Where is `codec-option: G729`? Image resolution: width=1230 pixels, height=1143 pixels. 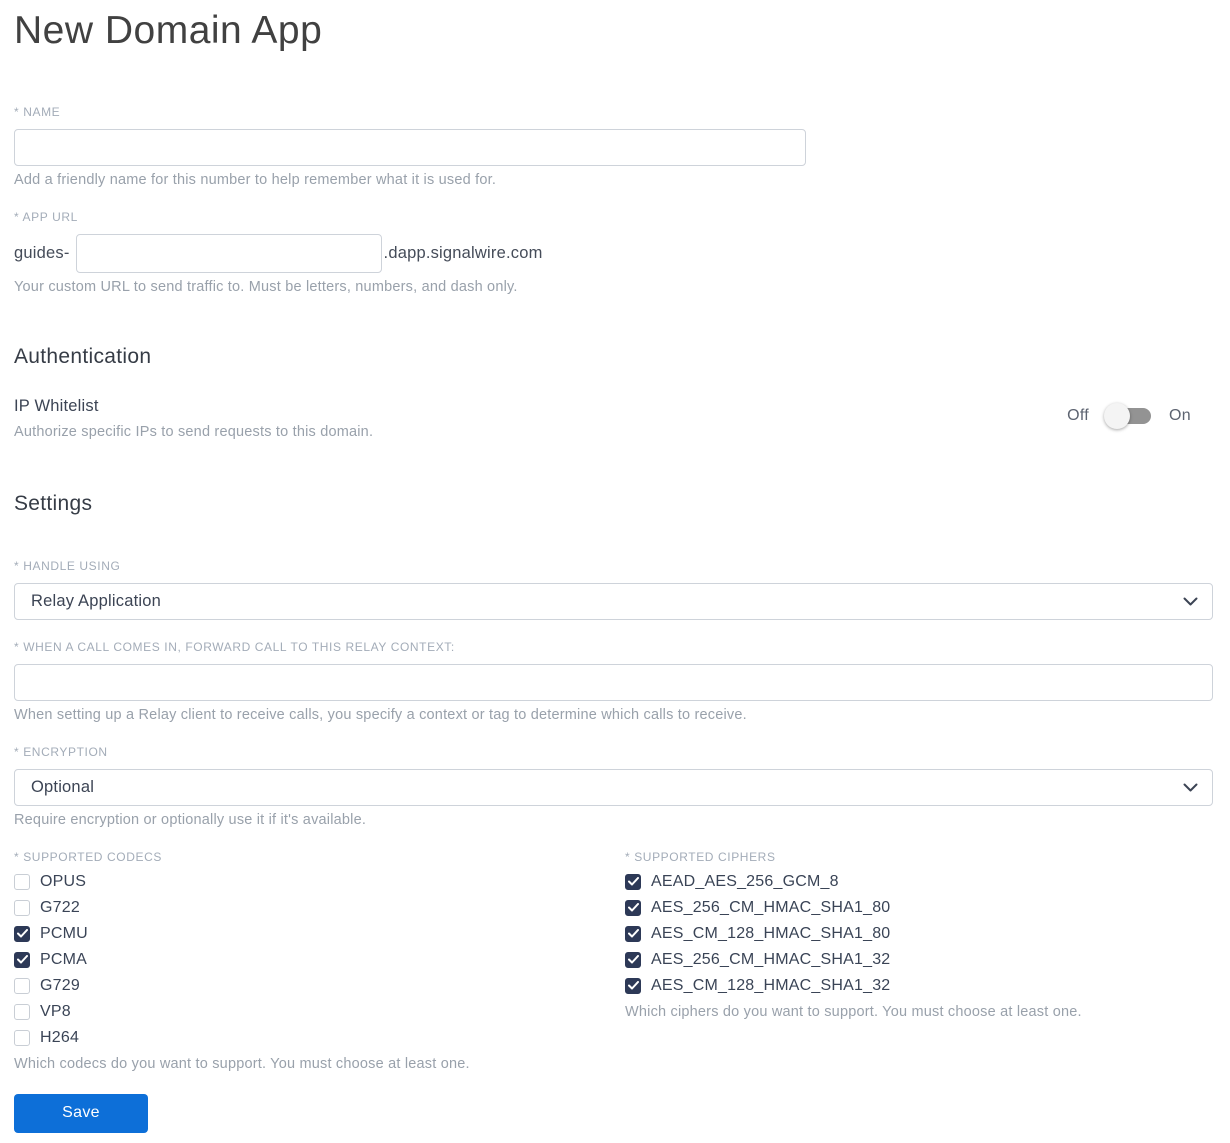 codec-option: G729 is located at coordinates (319, 985).